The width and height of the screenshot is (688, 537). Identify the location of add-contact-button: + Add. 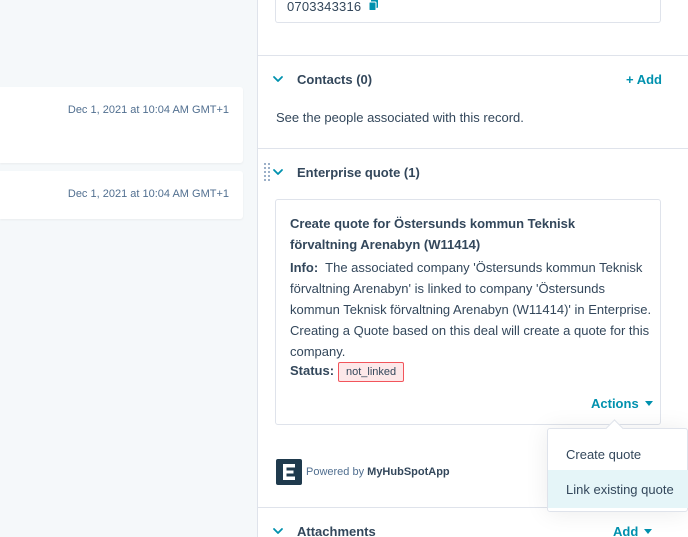
(644, 79).